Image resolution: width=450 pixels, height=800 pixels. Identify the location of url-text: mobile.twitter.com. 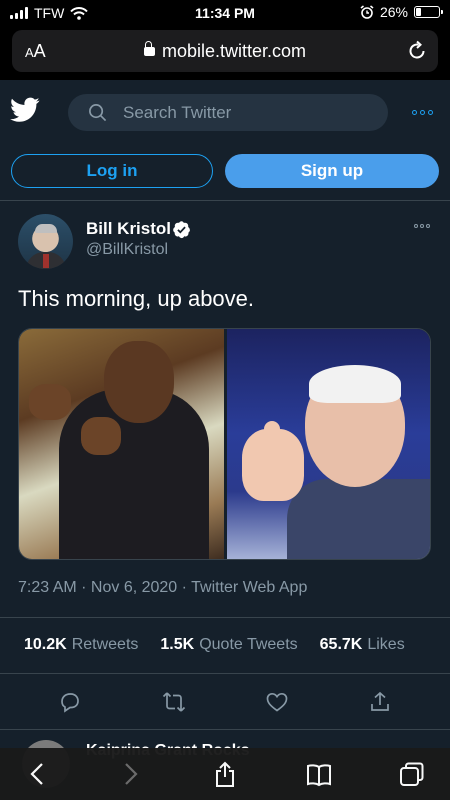
(234, 51).